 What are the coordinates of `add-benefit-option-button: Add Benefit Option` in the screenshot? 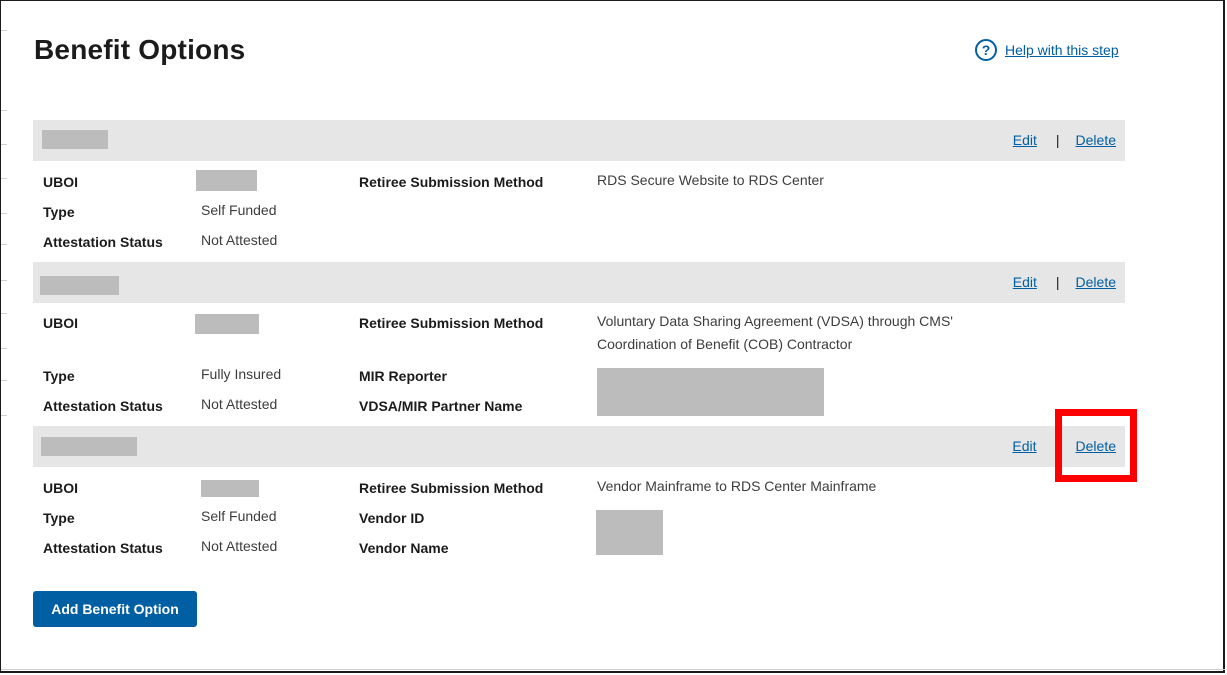 It's located at (115, 609).